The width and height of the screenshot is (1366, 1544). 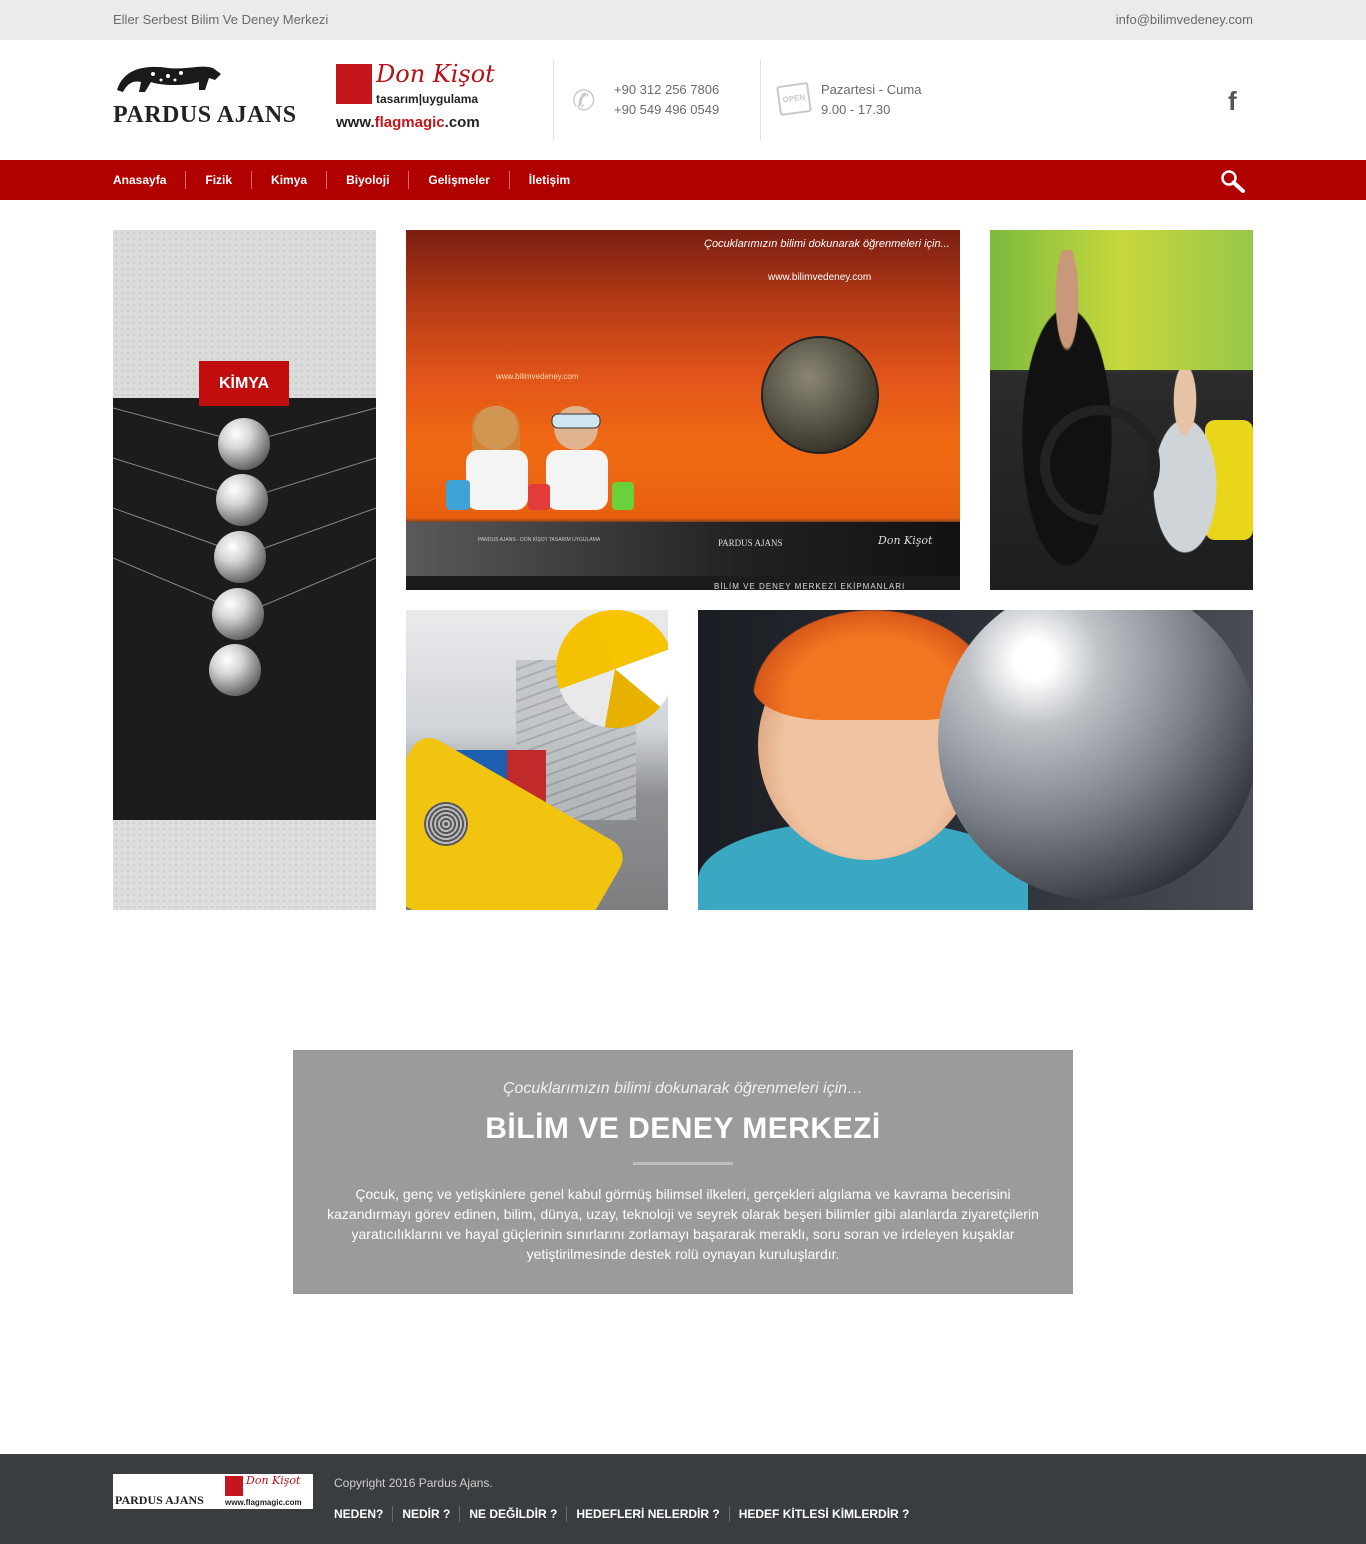 What do you see at coordinates (210, 95) in the screenshot?
I see `pardus-logo: PARDUS AJANS` at bounding box center [210, 95].